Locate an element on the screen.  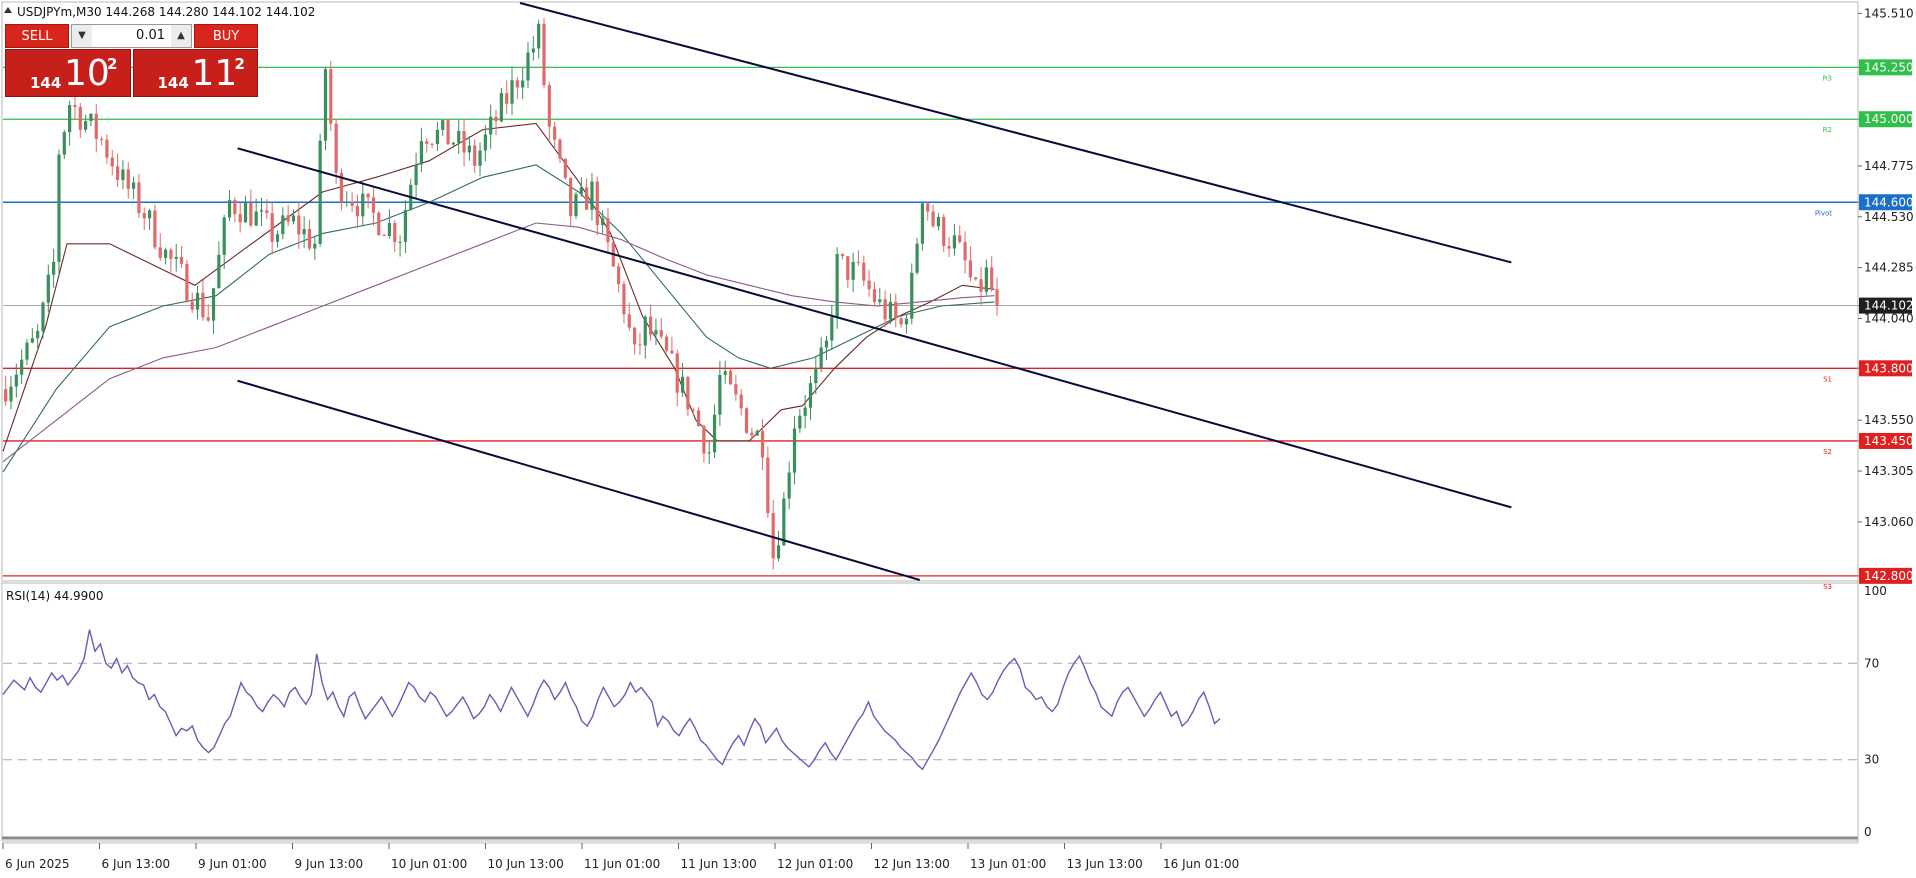
price-tick-label: 144.040 is located at coordinates (1889, 318).